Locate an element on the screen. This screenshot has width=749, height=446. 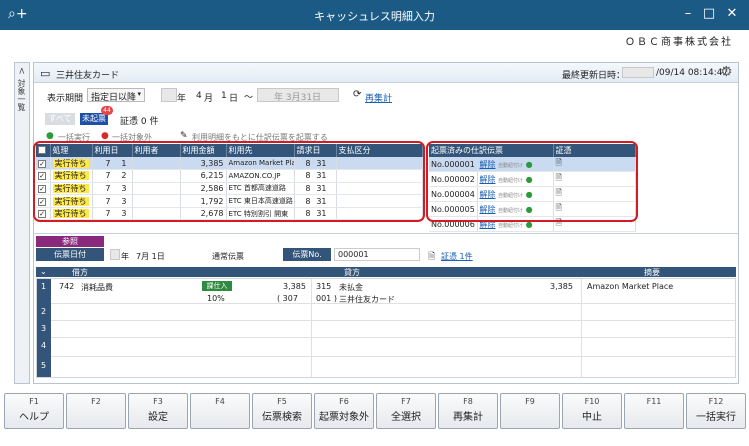
fkey-f6: F6 起票対象外 is located at coordinates (344, 411).